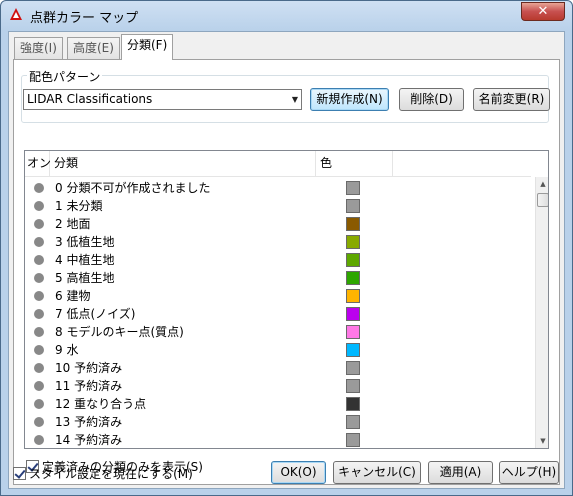 The width and height of the screenshot is (573, 496). Describe the element at coordinates (543, 11) in the screenshot. I see `close-button: ✕` at that location.